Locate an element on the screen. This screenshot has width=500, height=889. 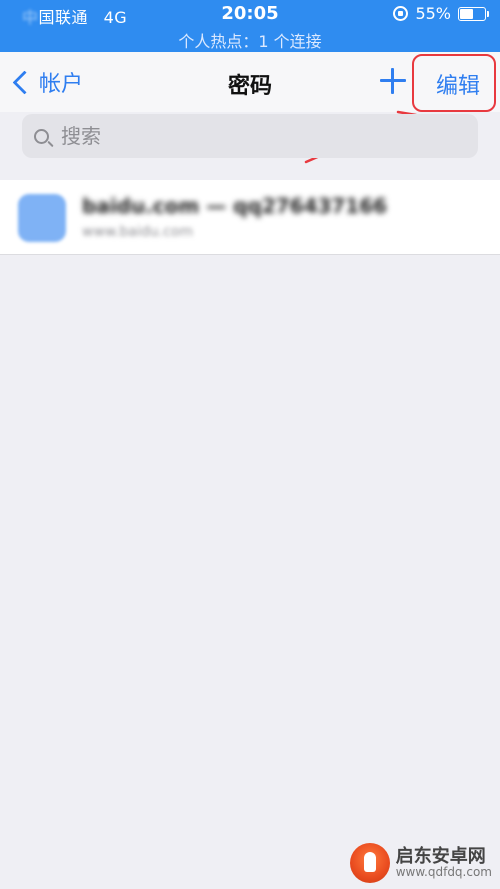
watermark: 启东安卓网 www.qdfdq.com is located at coordinates (420, 863).